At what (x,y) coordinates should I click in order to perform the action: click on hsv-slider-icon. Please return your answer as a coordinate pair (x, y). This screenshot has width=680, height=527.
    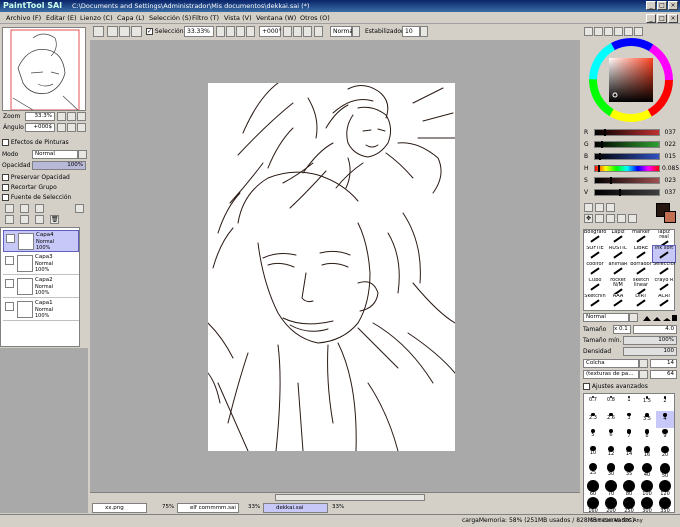
    Looking at the image, I should click on (608, 31).